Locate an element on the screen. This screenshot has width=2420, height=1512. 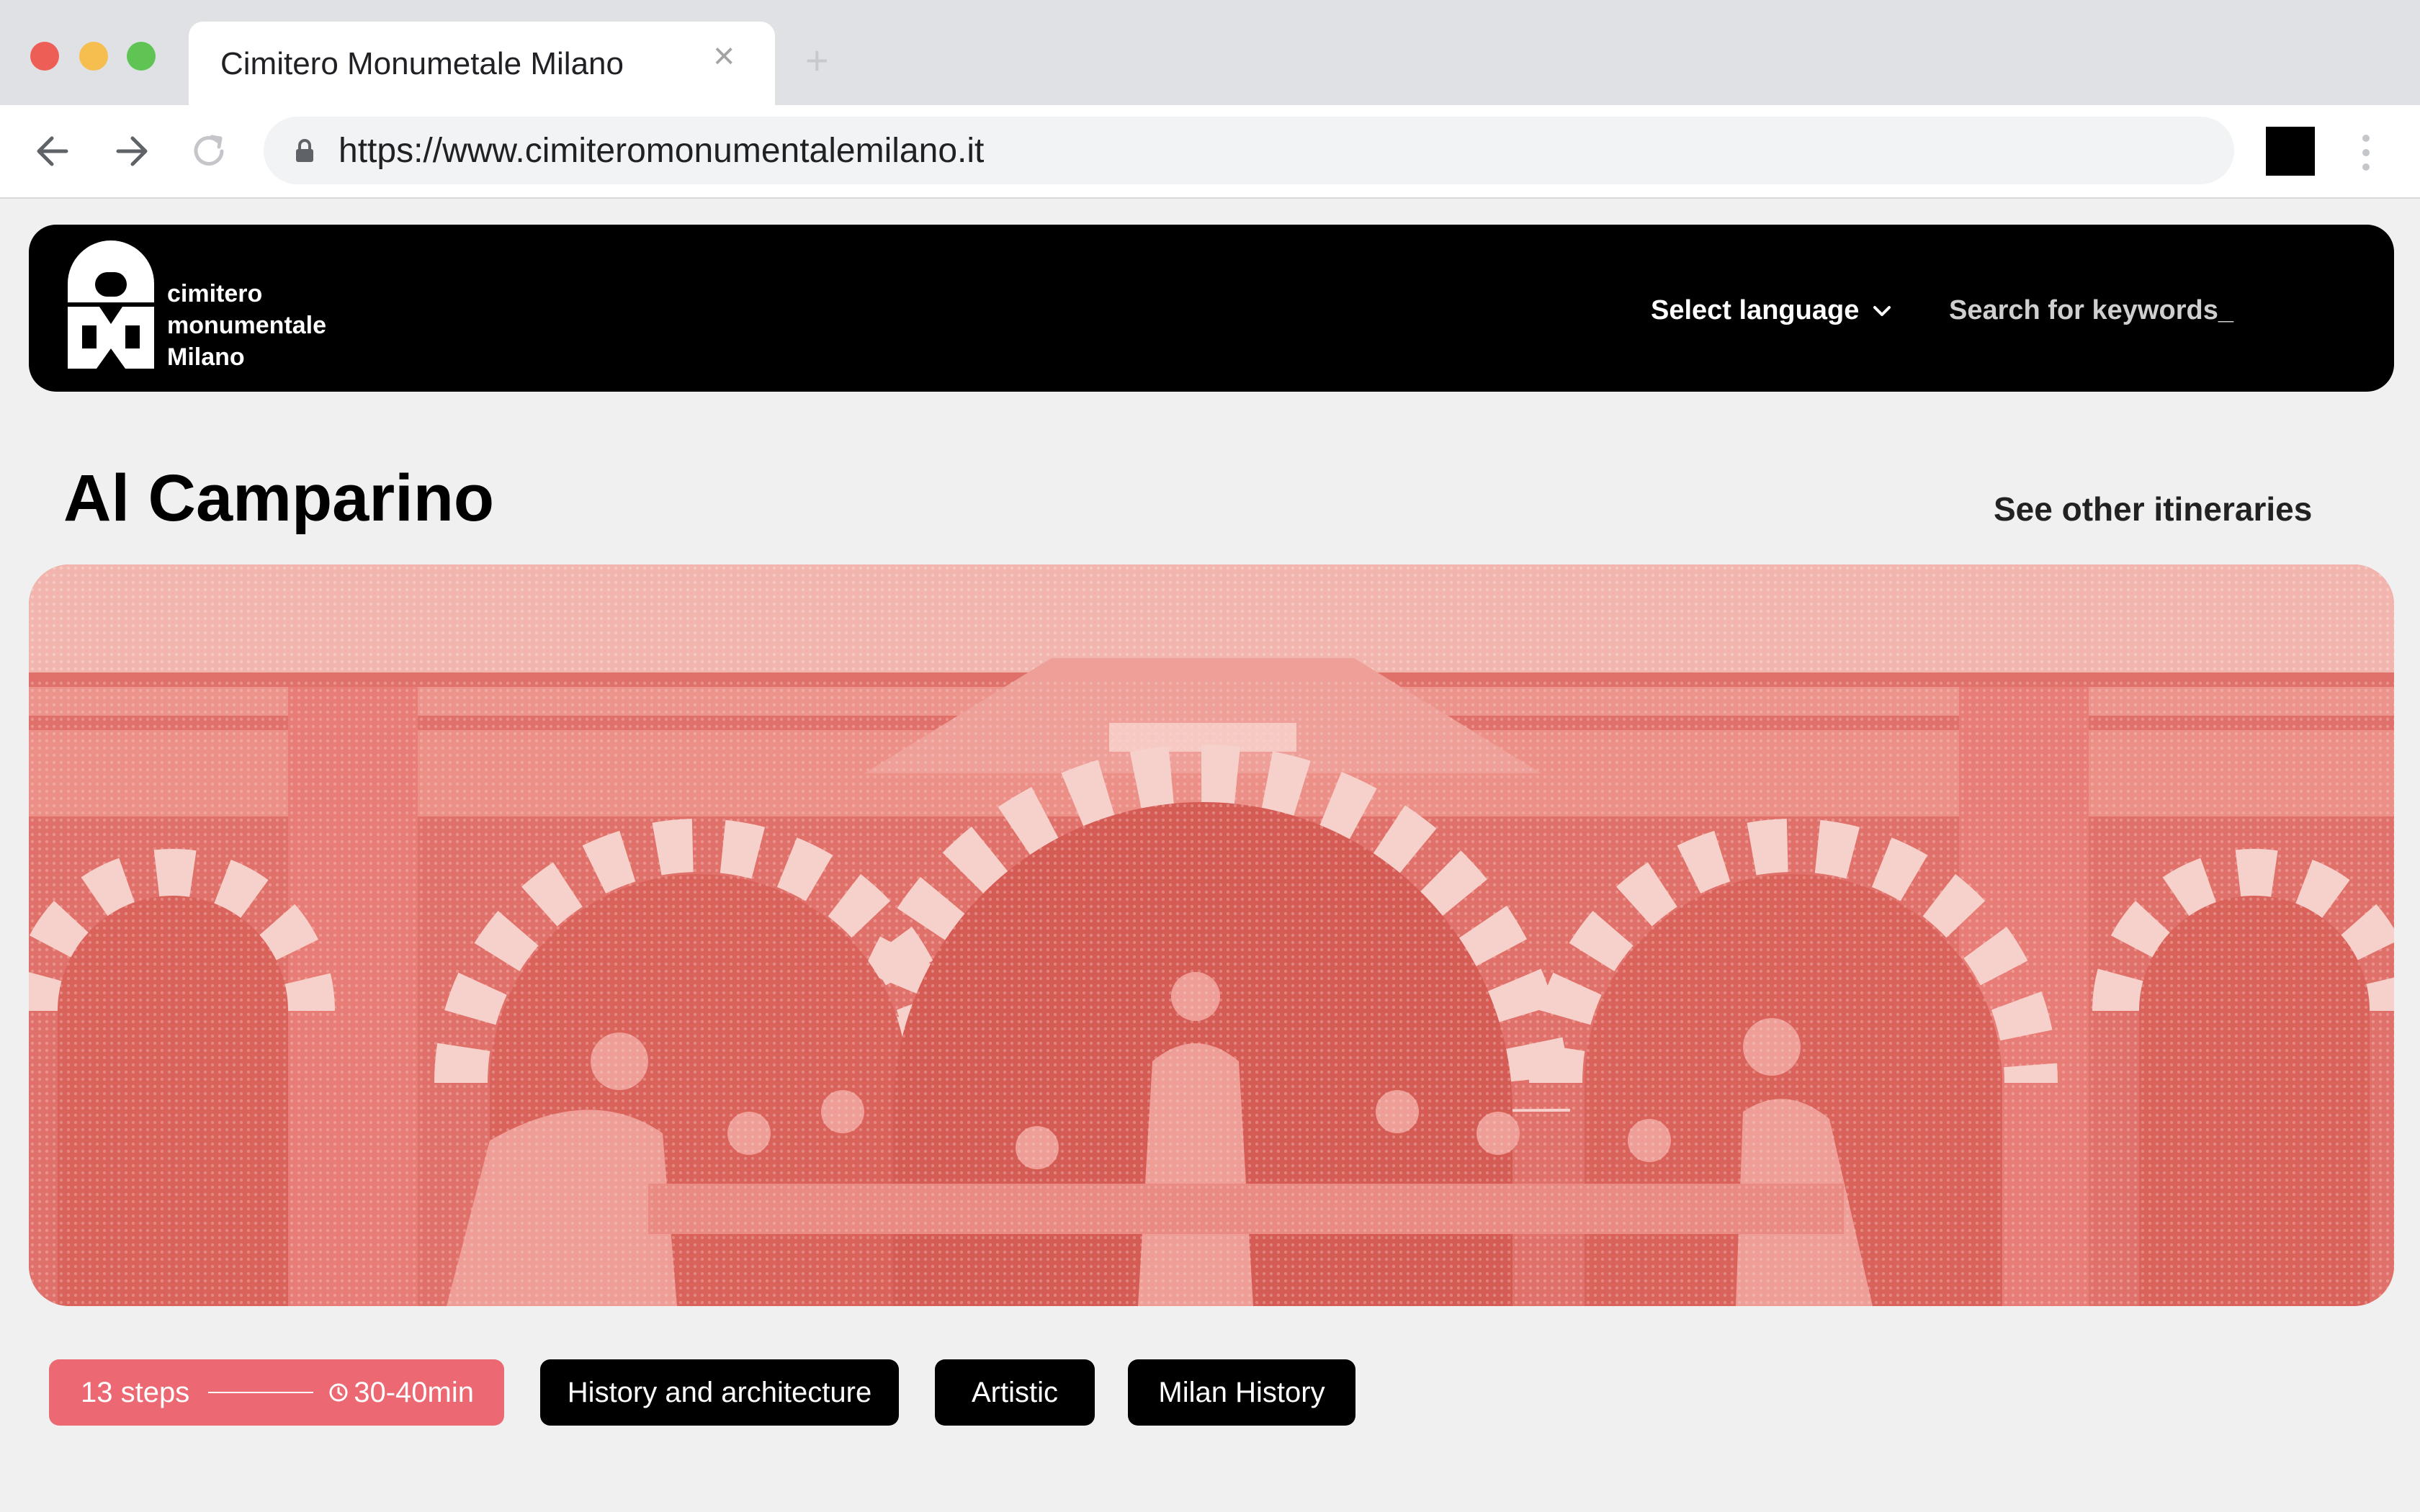
back-arrow-icon is located at coordinates (53, 151).